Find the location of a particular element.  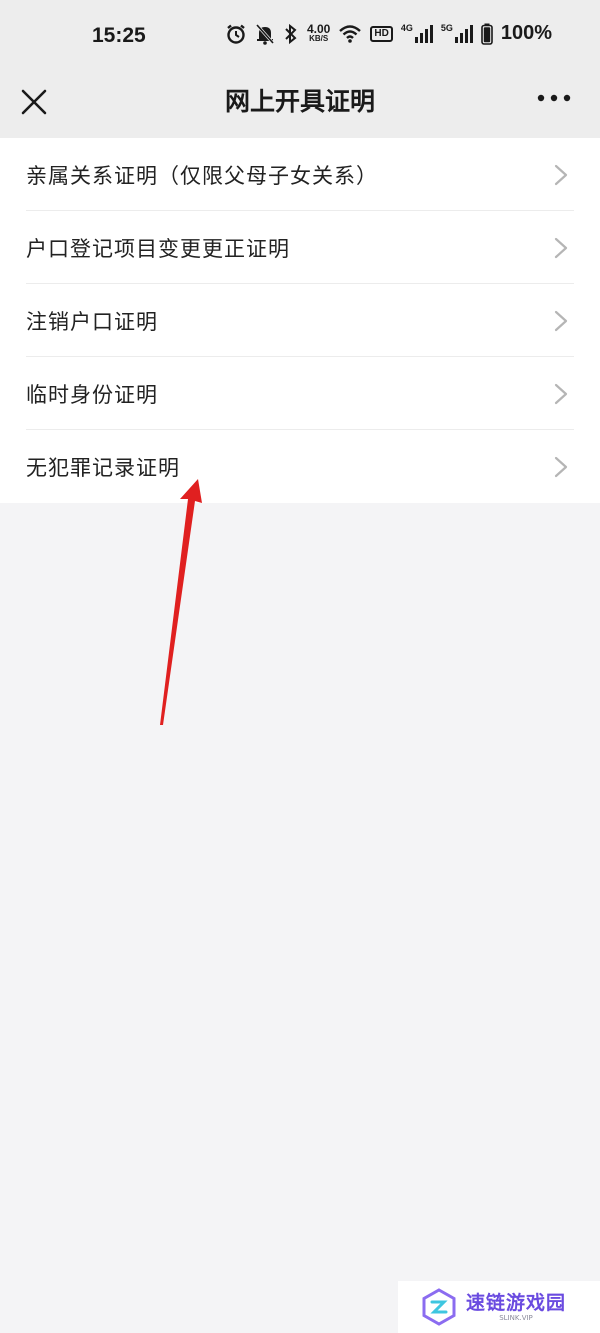

status-bar: 15:25 4.00 KB/S HD 4G 5G 100% is located at coordinates (300, 38).